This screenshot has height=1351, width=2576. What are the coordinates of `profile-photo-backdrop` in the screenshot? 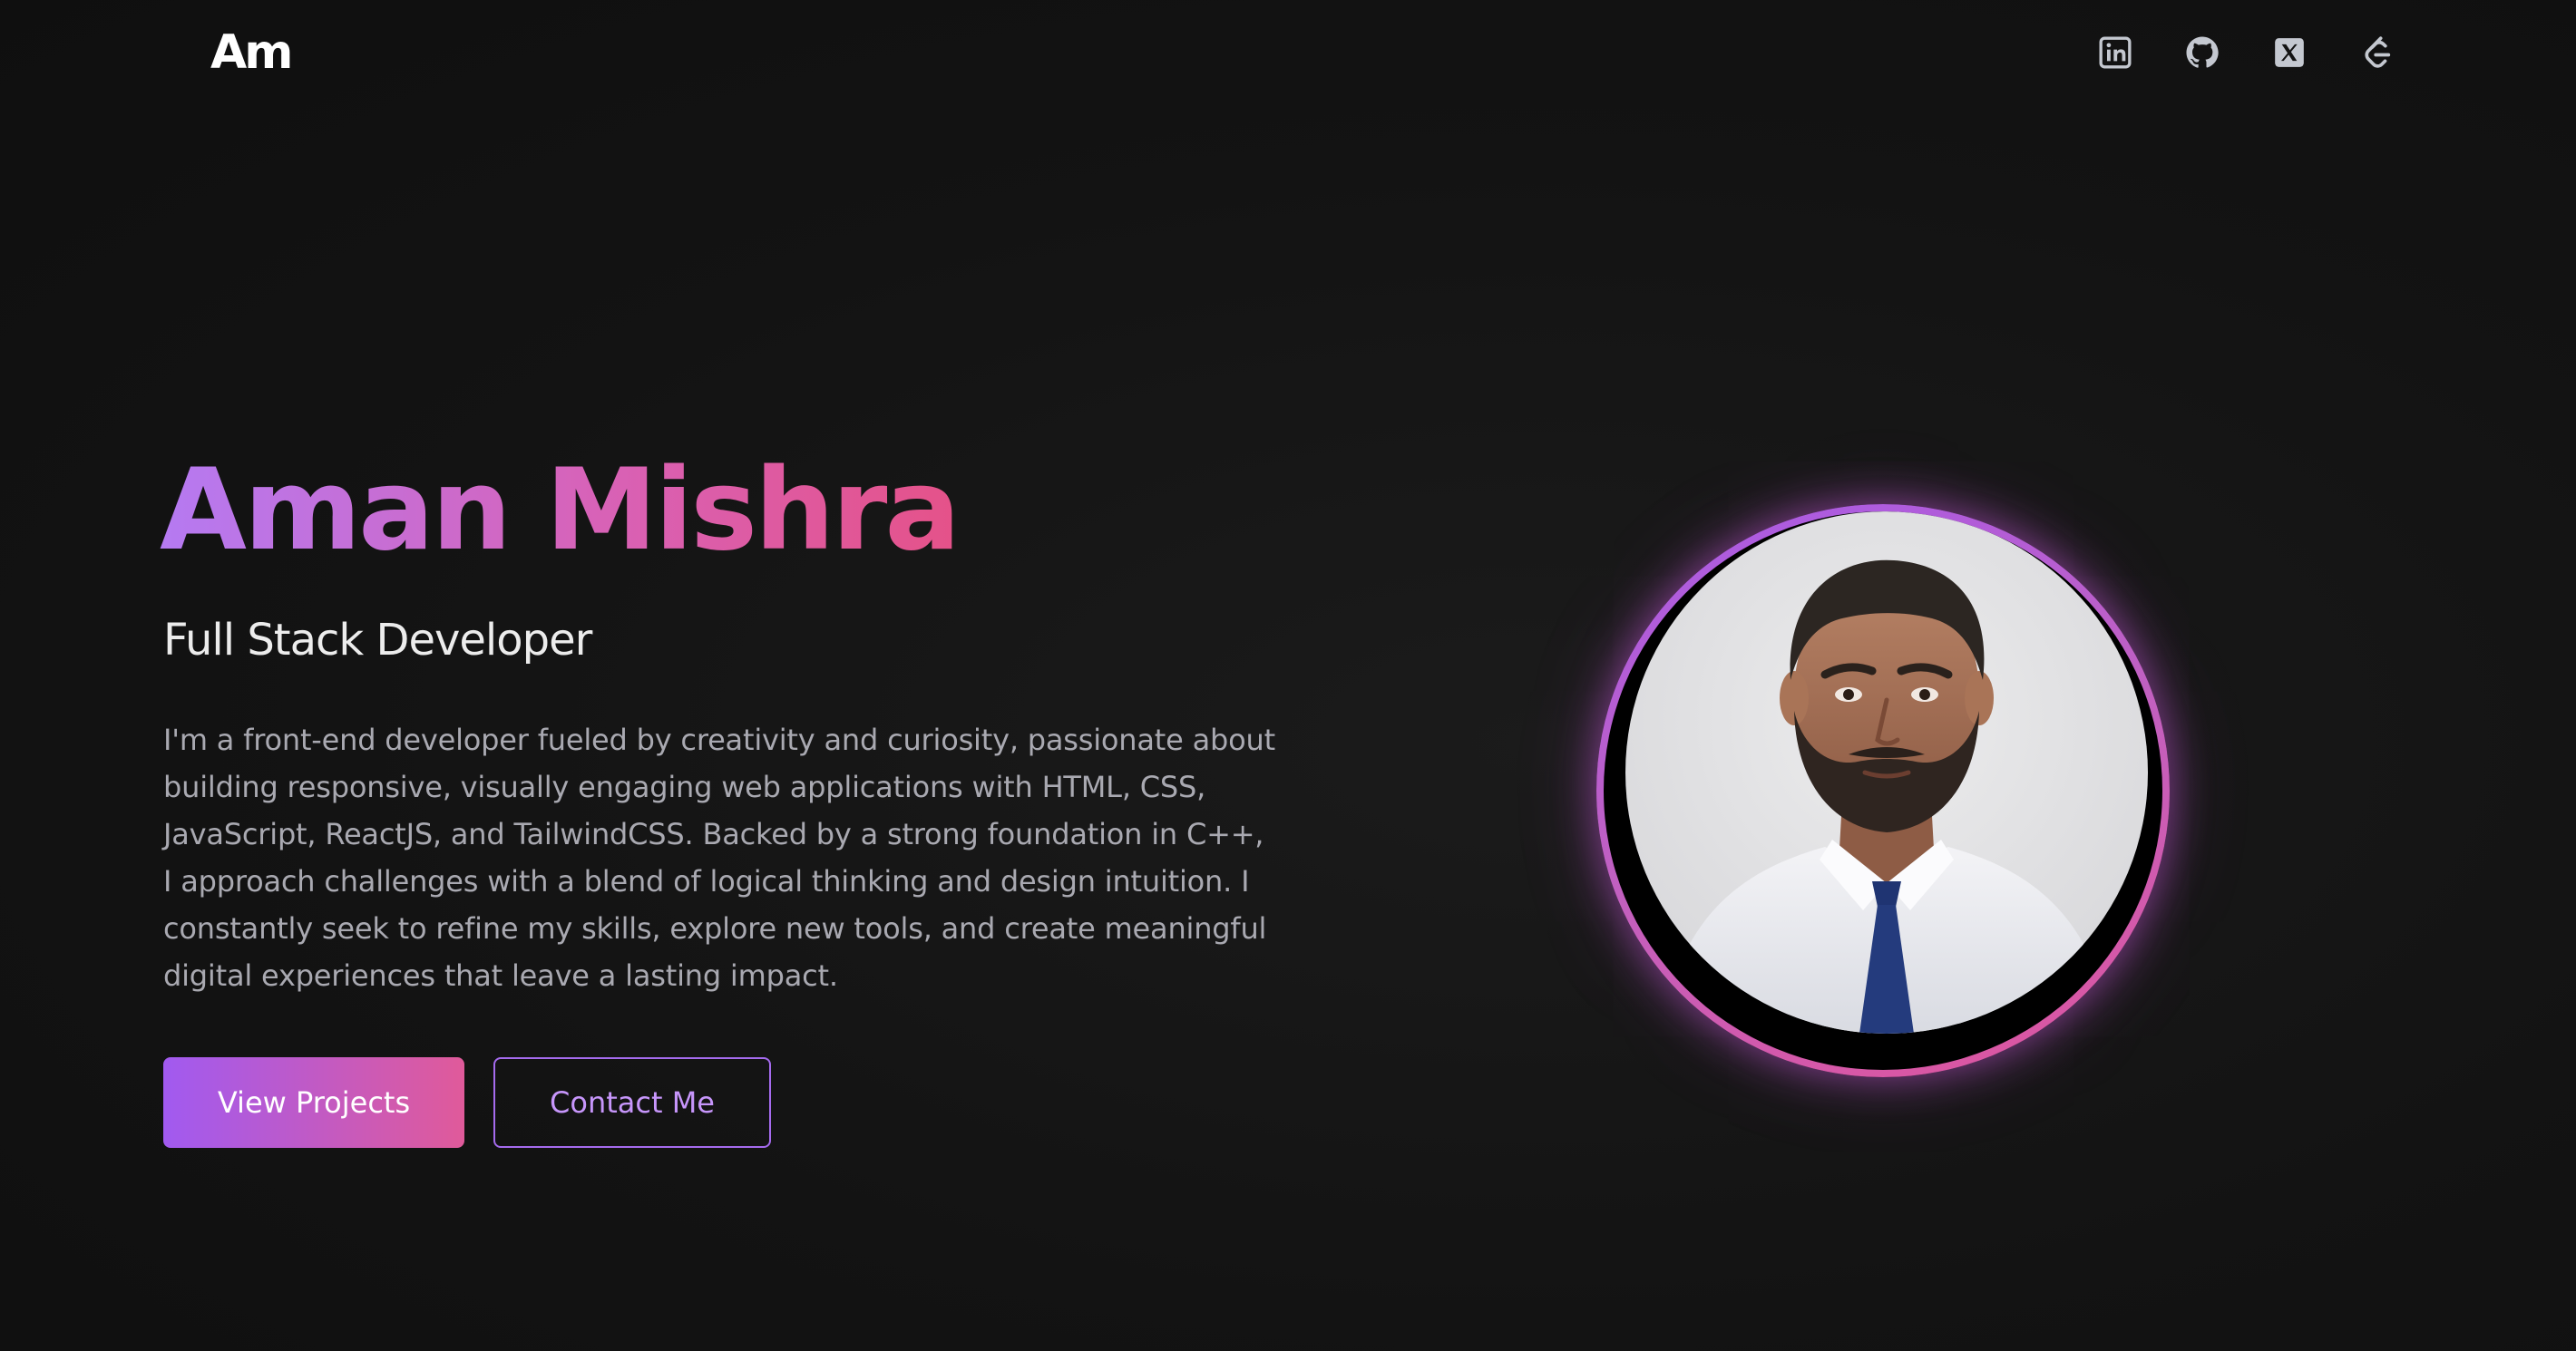 It's located at (1883, 790).